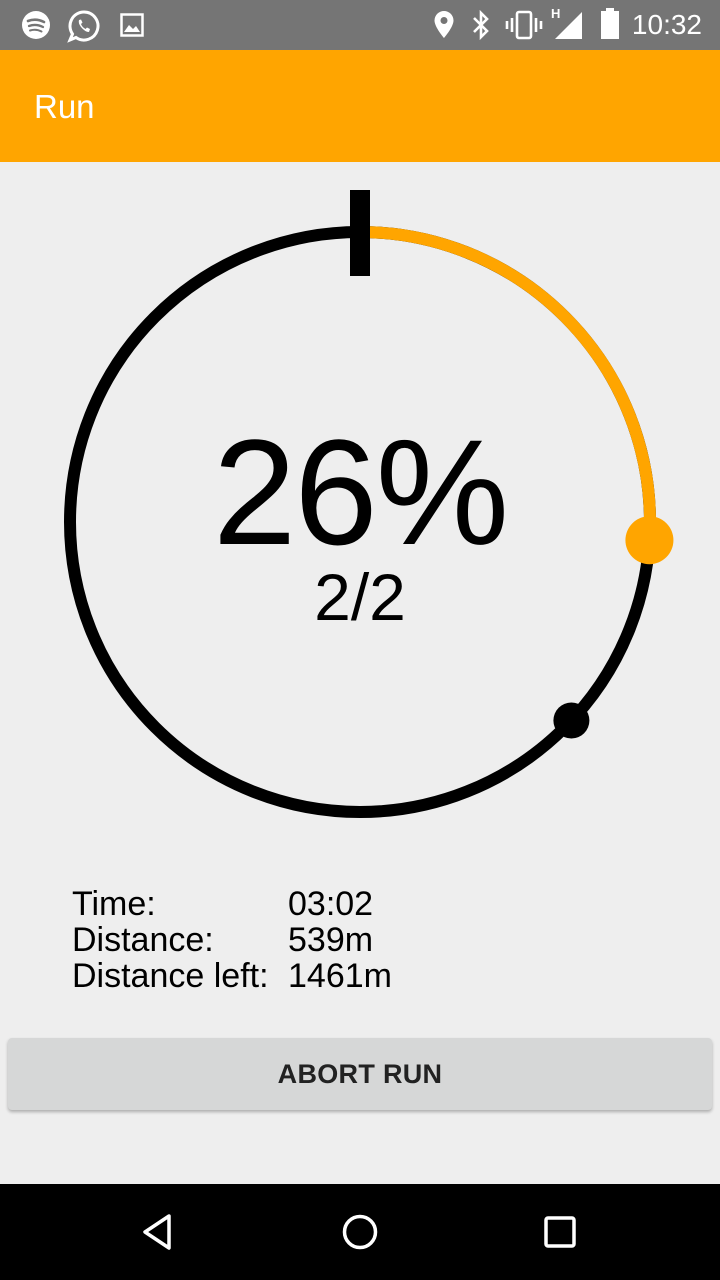  What do you see at coordinates (83, 26) in the screenshot?
I see `whatsapp-icon` at bounding box center [83, 26].